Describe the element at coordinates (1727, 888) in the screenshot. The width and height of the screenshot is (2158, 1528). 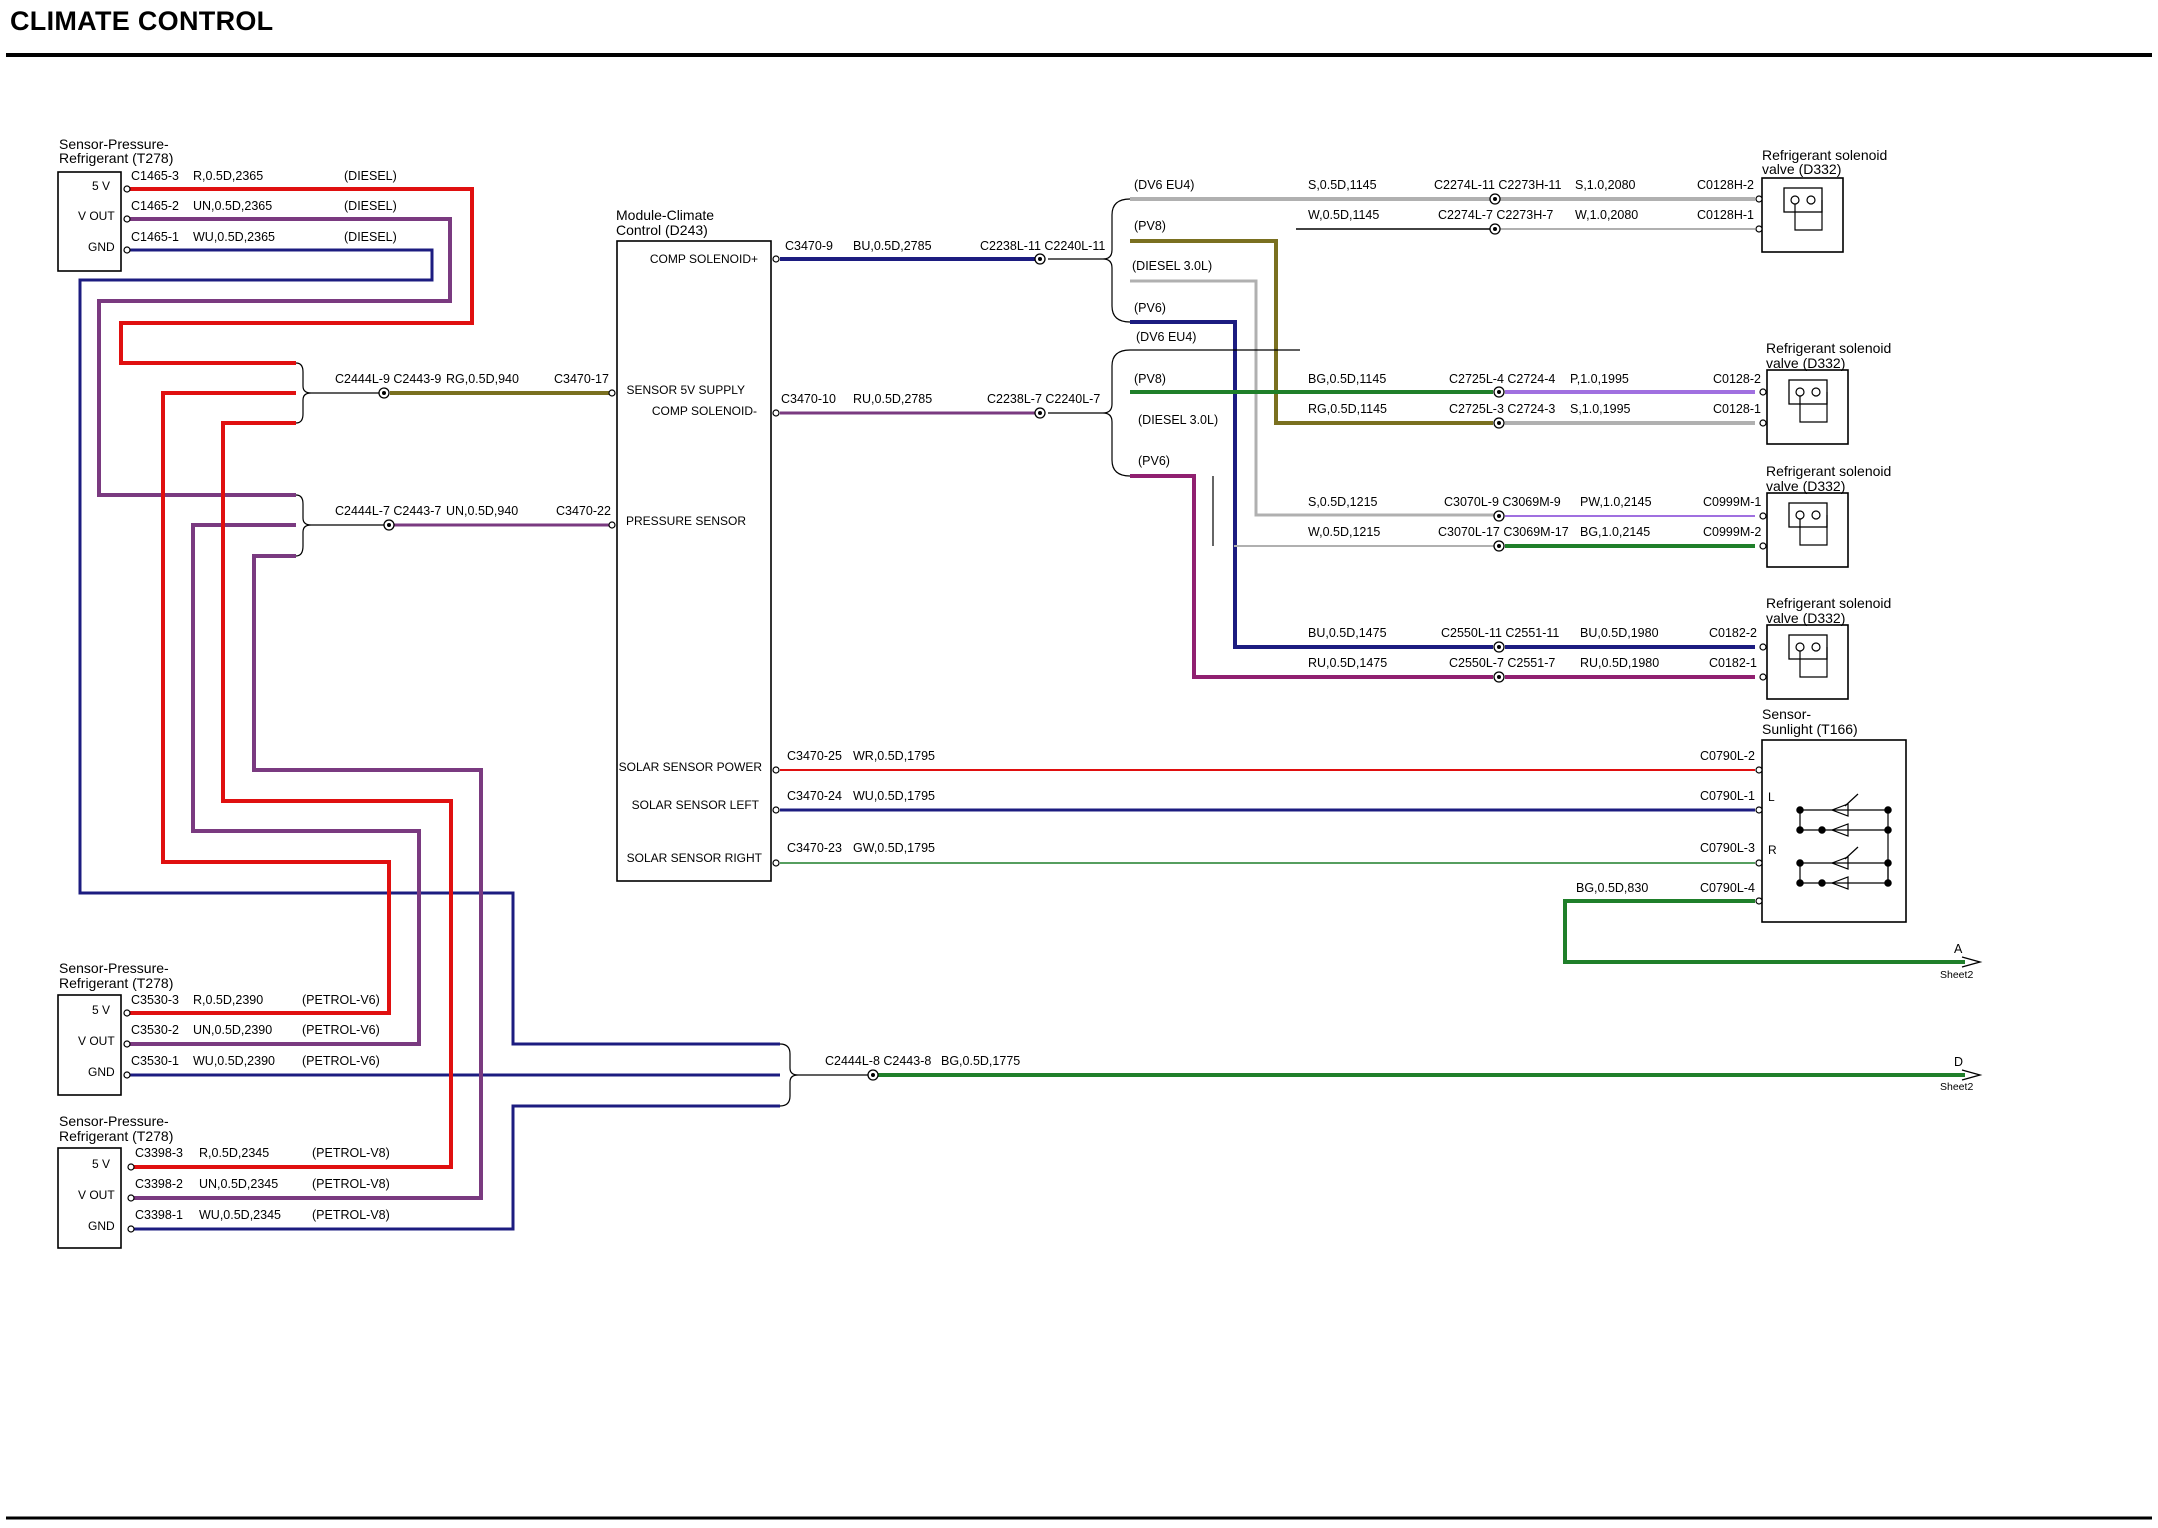
I see `sun-gnd-pin: C0790L-4` at that location.